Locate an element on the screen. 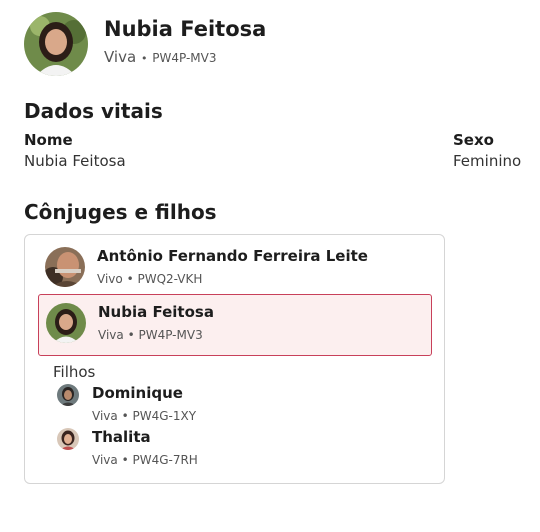 The height and width of the screenshot is (532, 540). child-pid: PW4G-1XY is located at coordinates (164, 416).